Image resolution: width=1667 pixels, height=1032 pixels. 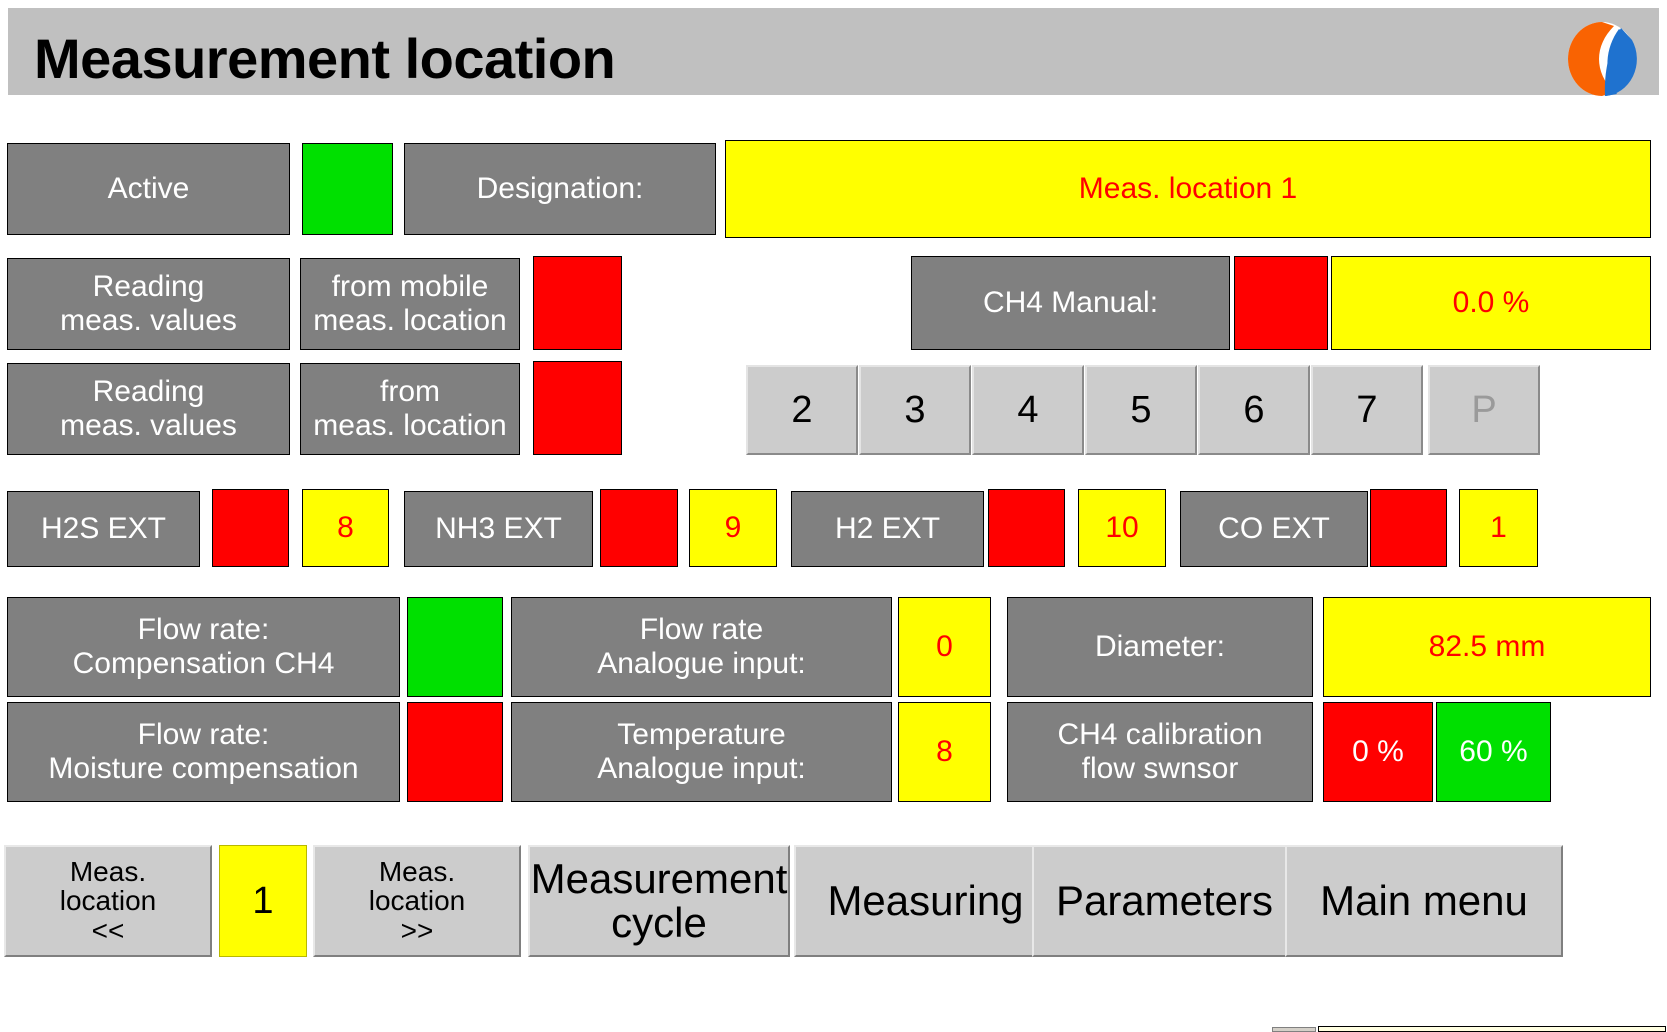 I want to click on active-status-indicator, so click(x=347, y=189).